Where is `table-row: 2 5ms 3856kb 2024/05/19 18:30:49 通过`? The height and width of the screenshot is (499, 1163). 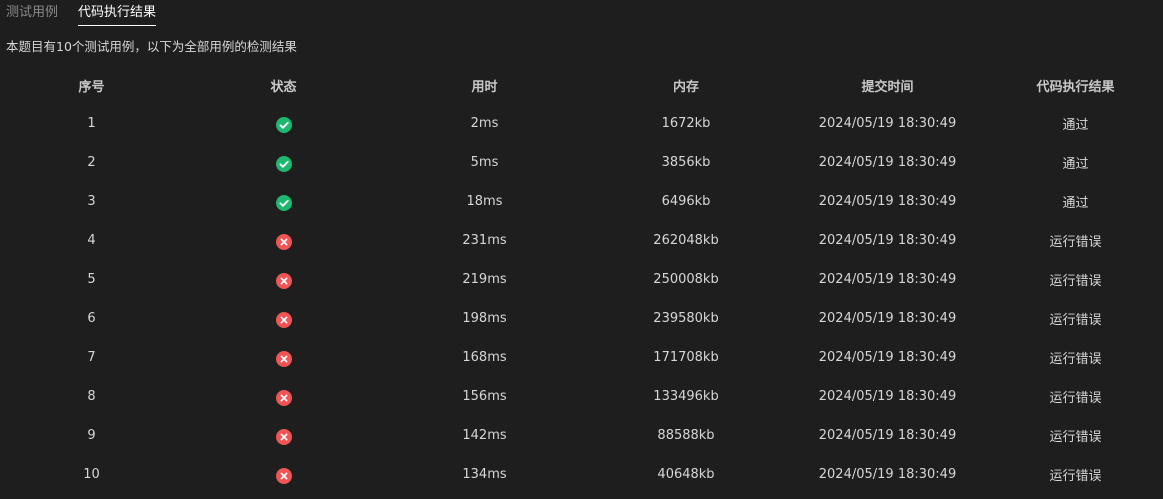 table-row: 2 5ms 3856kb 2024/05/19 18:30:49 通过 is located at coordinates (581, 162).